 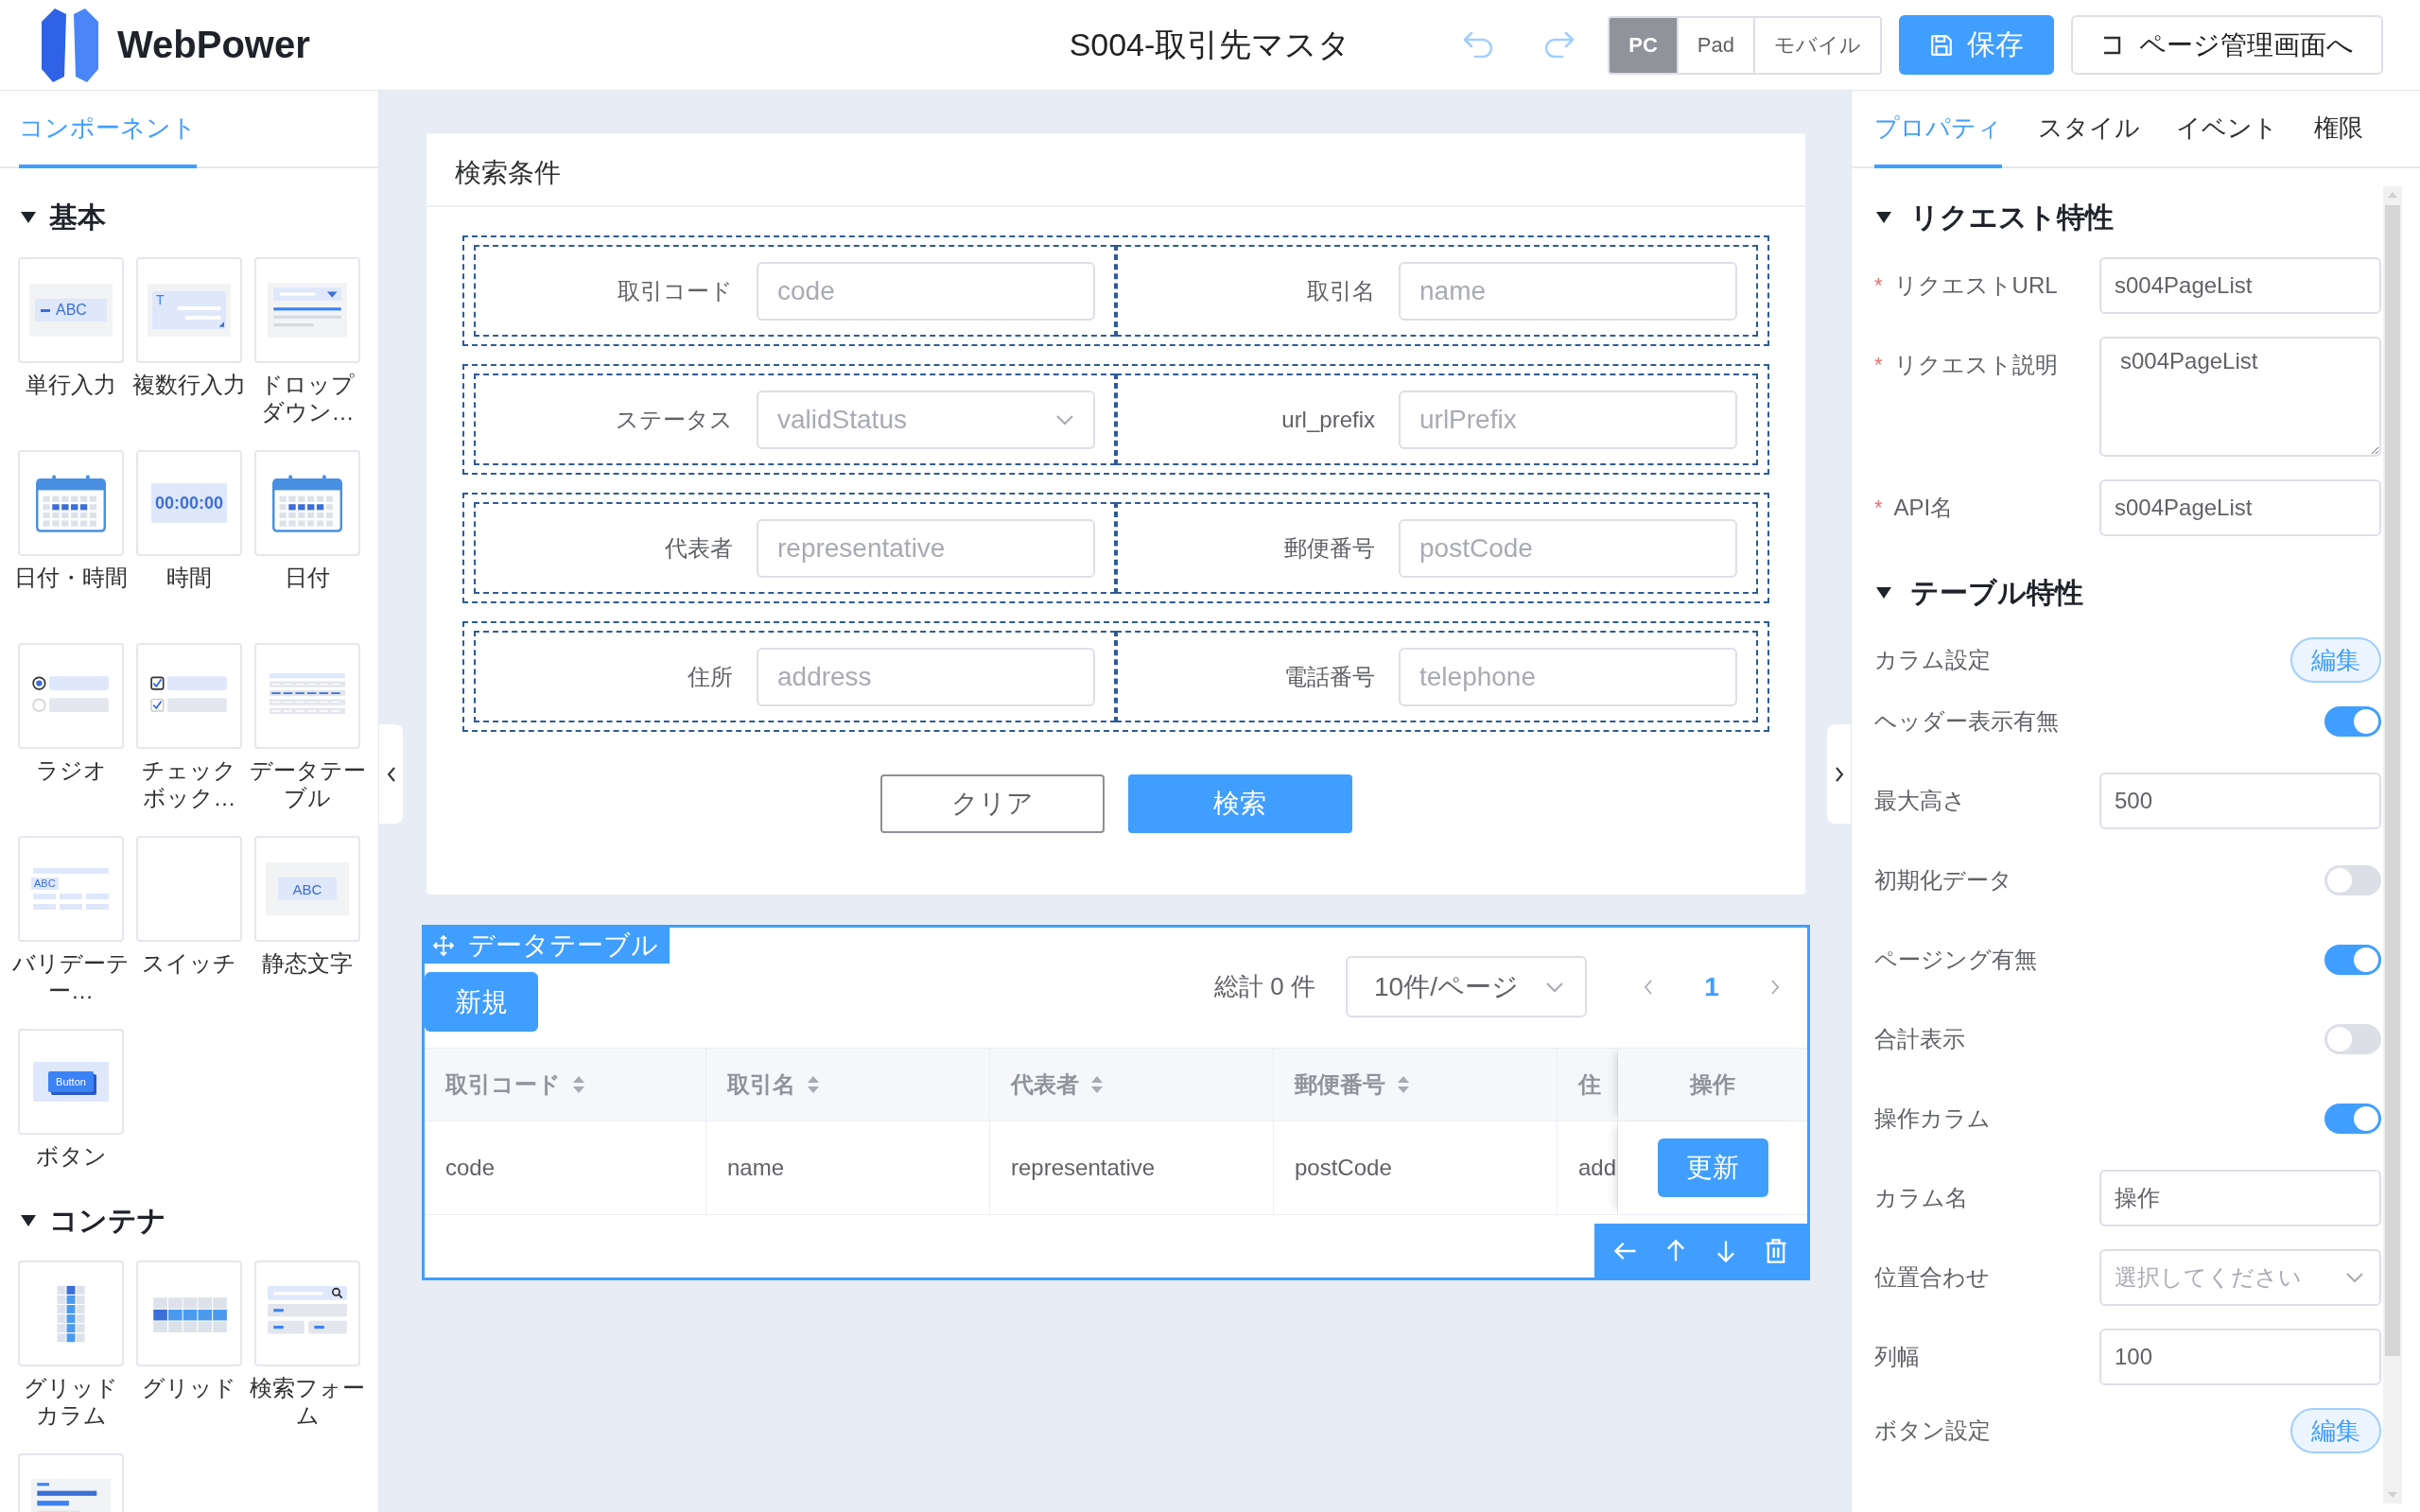 What do you see at coordinates (1132, 1084) in the screenshot?
I see `column-header: 代表者` at bounding box center [1132, 1084].